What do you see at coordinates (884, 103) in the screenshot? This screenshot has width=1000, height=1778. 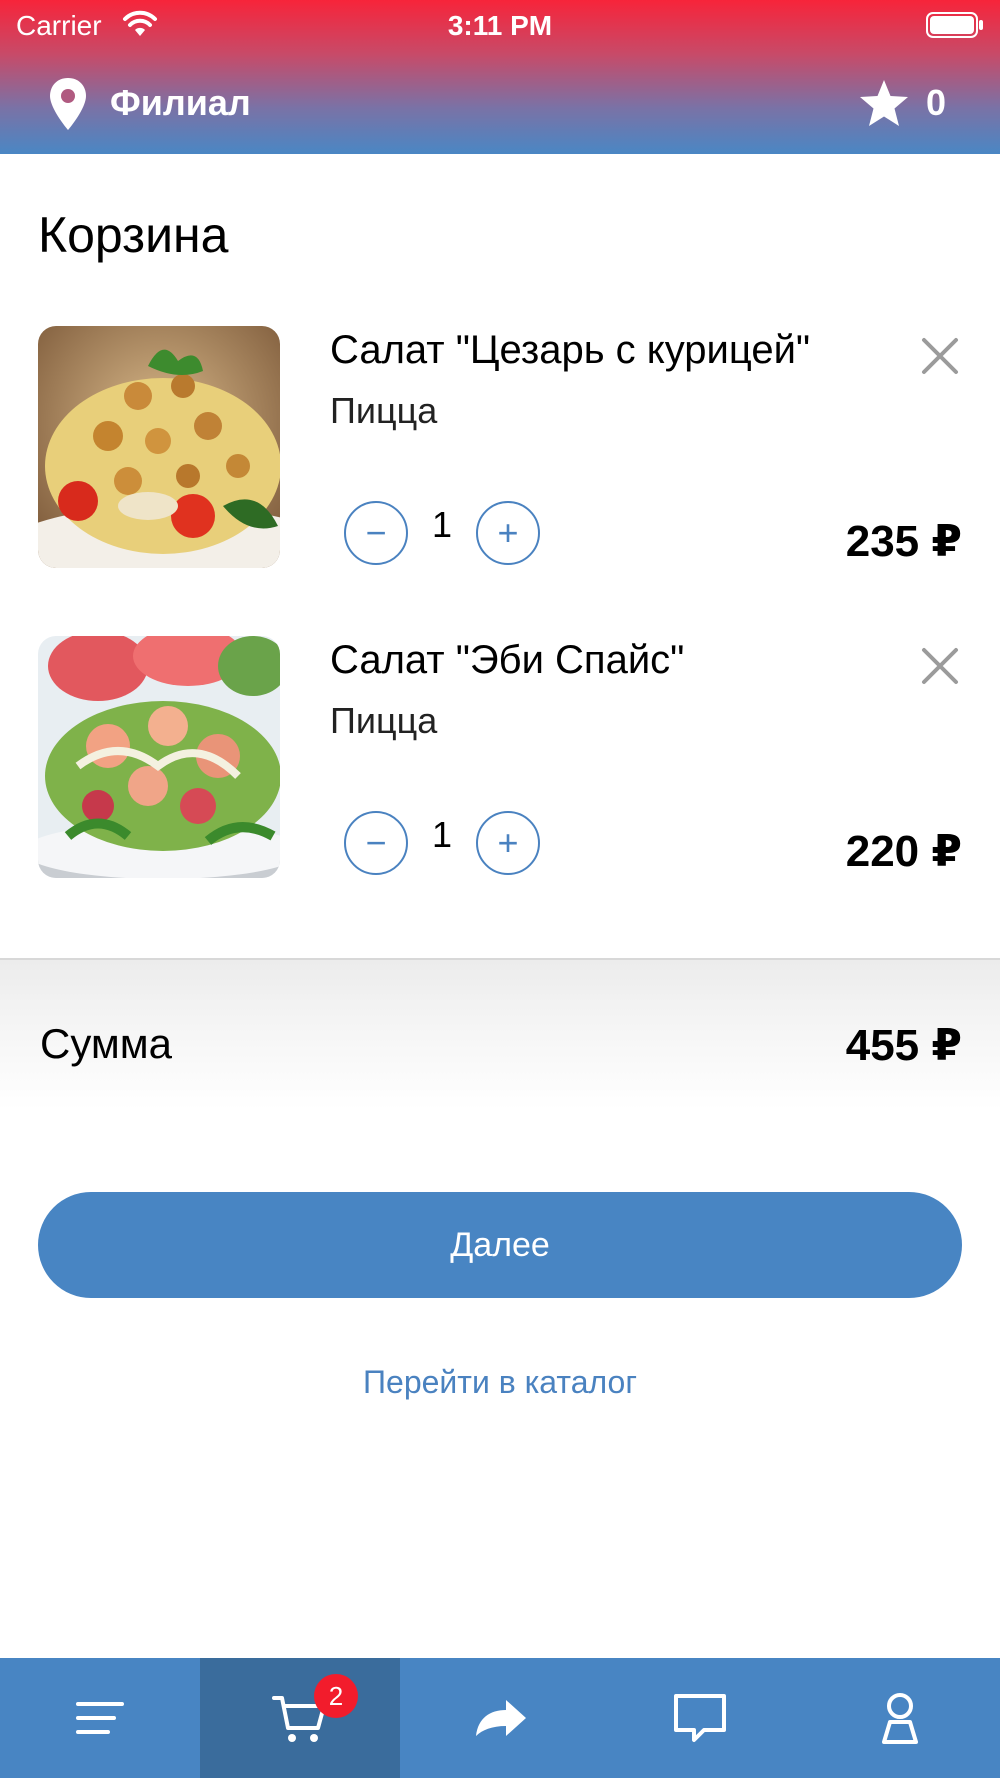 I see `favorites-star-icon` at bounding box center [884, 103].